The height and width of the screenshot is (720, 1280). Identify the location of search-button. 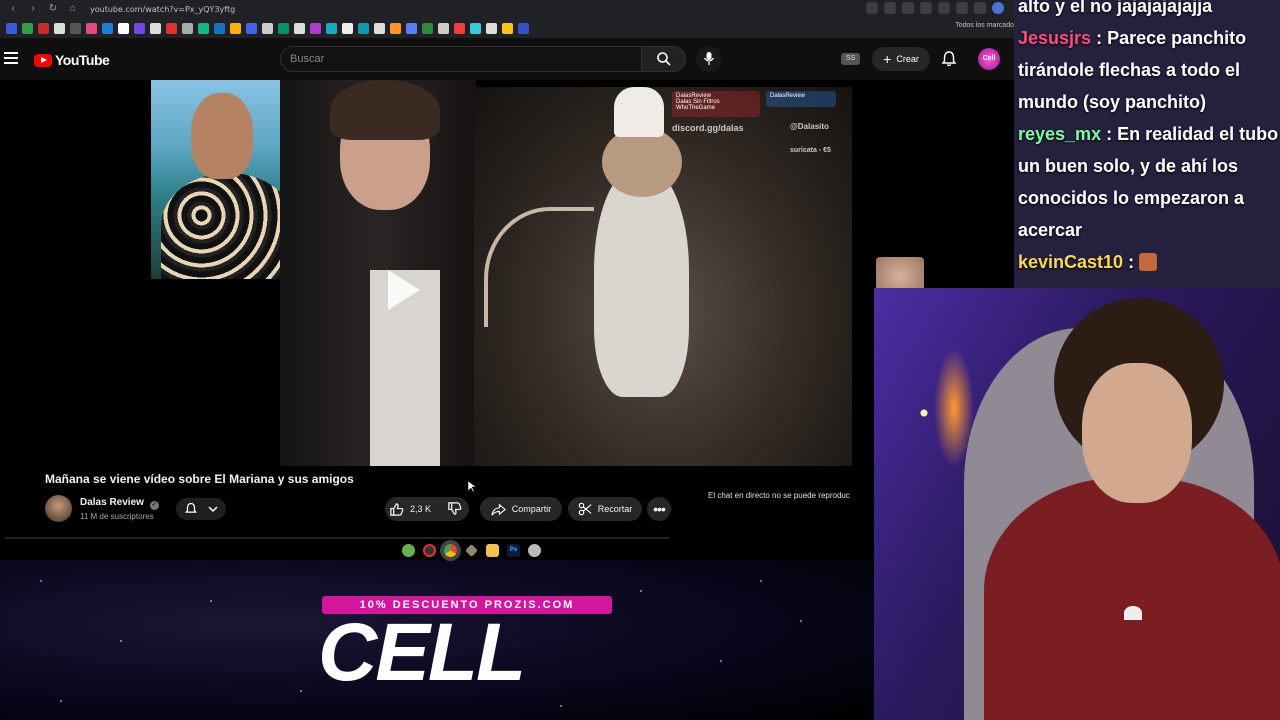
(664, 59).